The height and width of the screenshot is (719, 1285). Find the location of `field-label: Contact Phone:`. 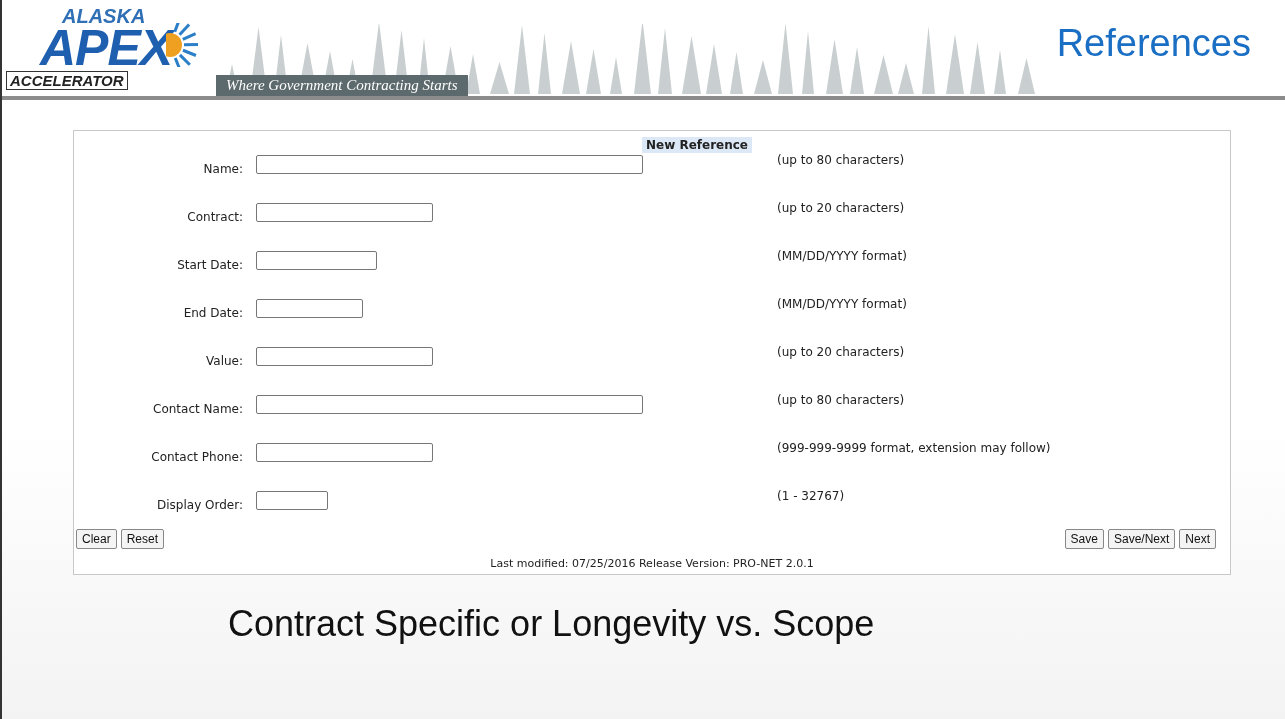

field-label: Contact Phone: is located at coordinates (196, 456).